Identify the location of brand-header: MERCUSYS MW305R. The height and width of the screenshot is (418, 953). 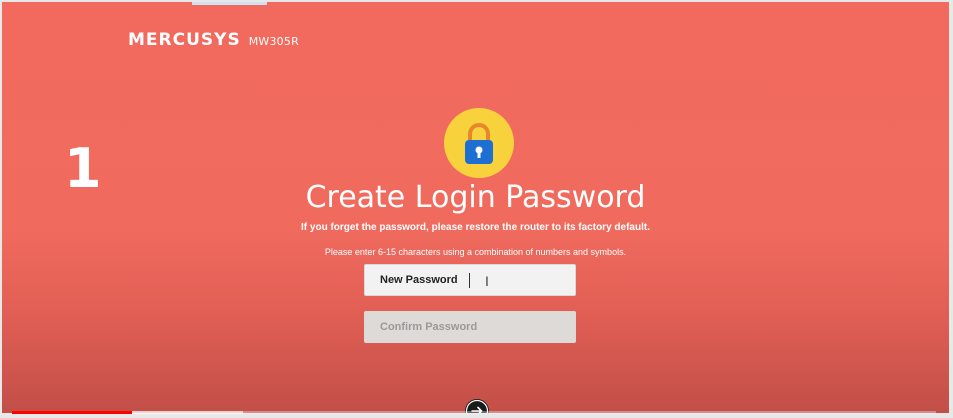
(213, 40).